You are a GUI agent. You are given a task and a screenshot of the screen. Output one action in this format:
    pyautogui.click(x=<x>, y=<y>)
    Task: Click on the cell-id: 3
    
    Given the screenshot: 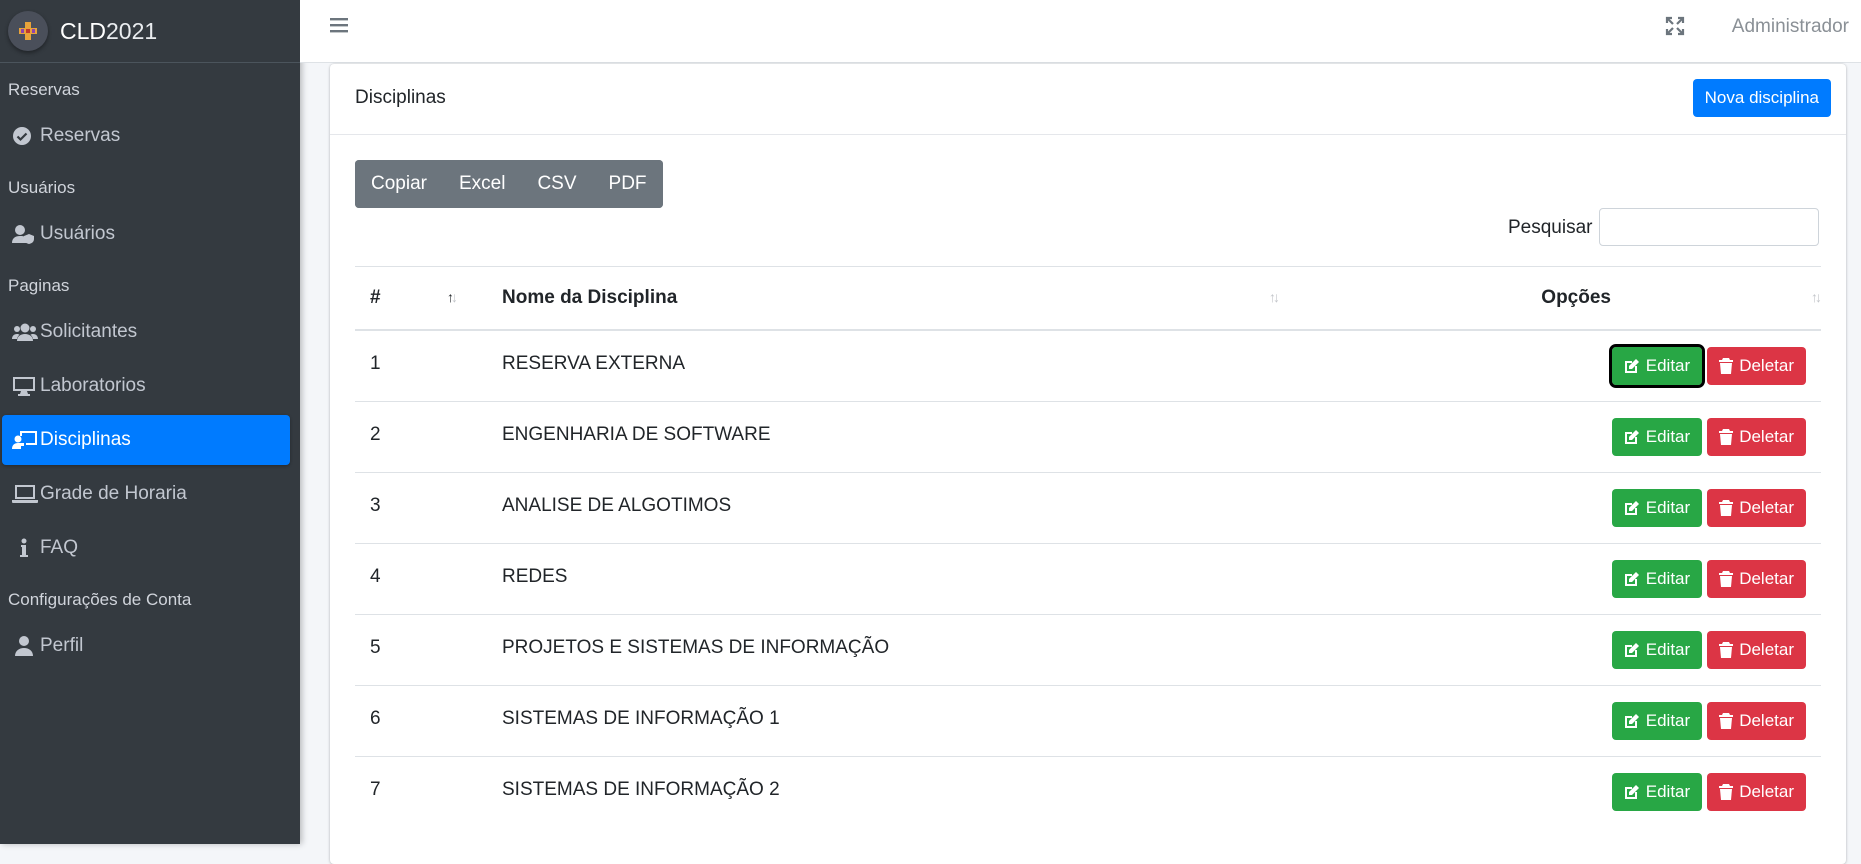 What is the action you would take?
    pyautogui.click(x=421, y=508)
    